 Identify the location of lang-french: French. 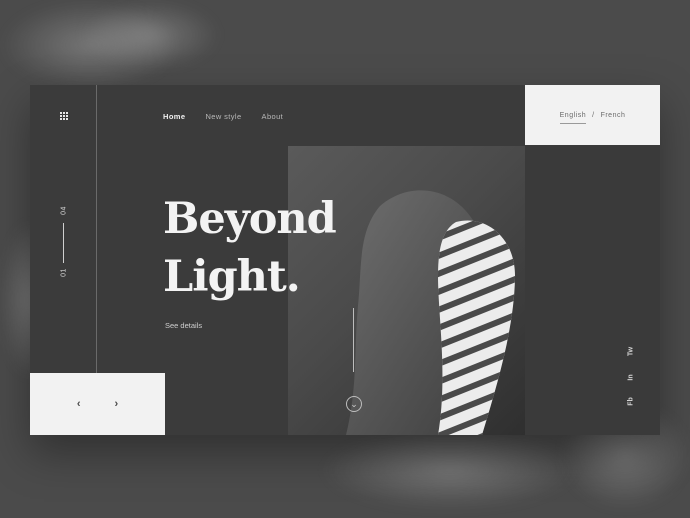
(613, 115).